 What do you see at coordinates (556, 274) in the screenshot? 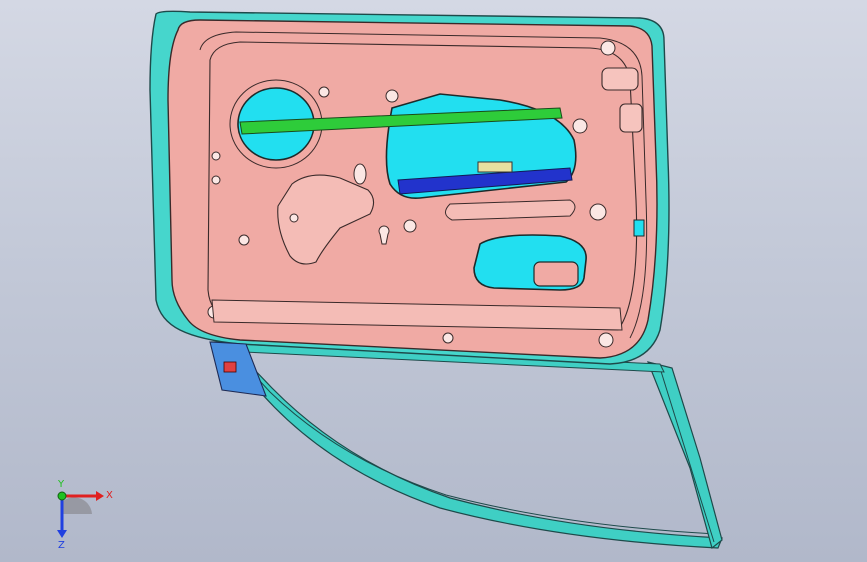
I see `latch-pocket` at bounding box center [556, 274].